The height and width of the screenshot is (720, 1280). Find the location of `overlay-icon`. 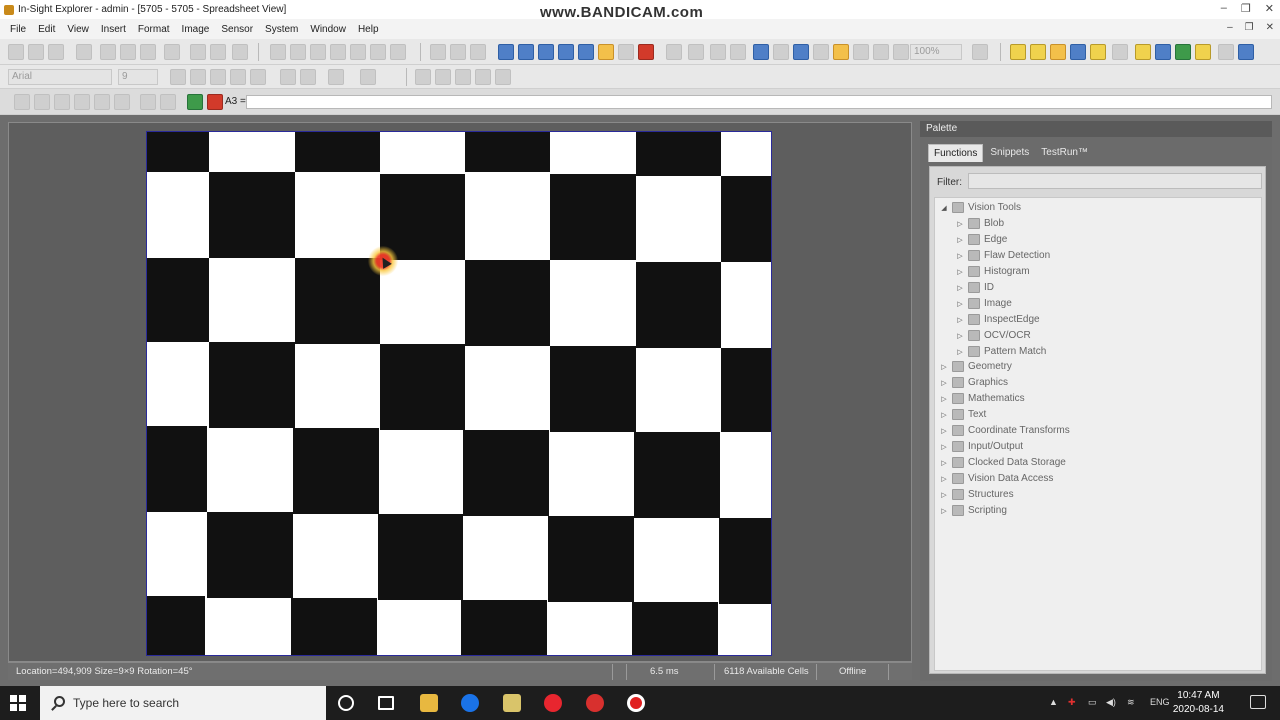

overlay-icon is located at coordinates (696, 52).